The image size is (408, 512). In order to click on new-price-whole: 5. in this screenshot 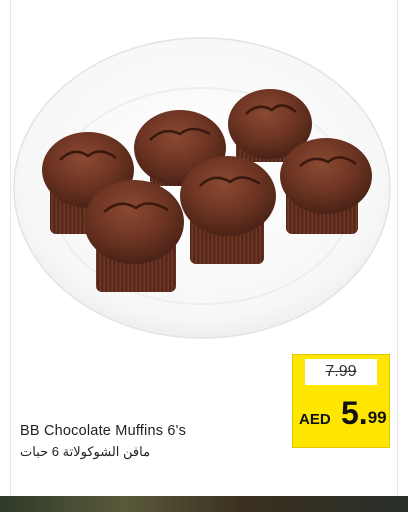, I will do `click(354, 413)`.